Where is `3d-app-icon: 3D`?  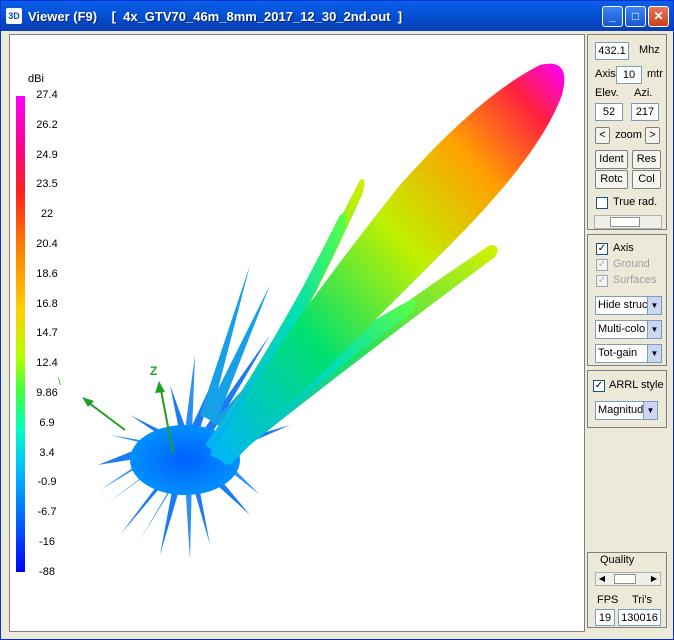
3d-app-icon: 3D is located at coordinates (14, 16).